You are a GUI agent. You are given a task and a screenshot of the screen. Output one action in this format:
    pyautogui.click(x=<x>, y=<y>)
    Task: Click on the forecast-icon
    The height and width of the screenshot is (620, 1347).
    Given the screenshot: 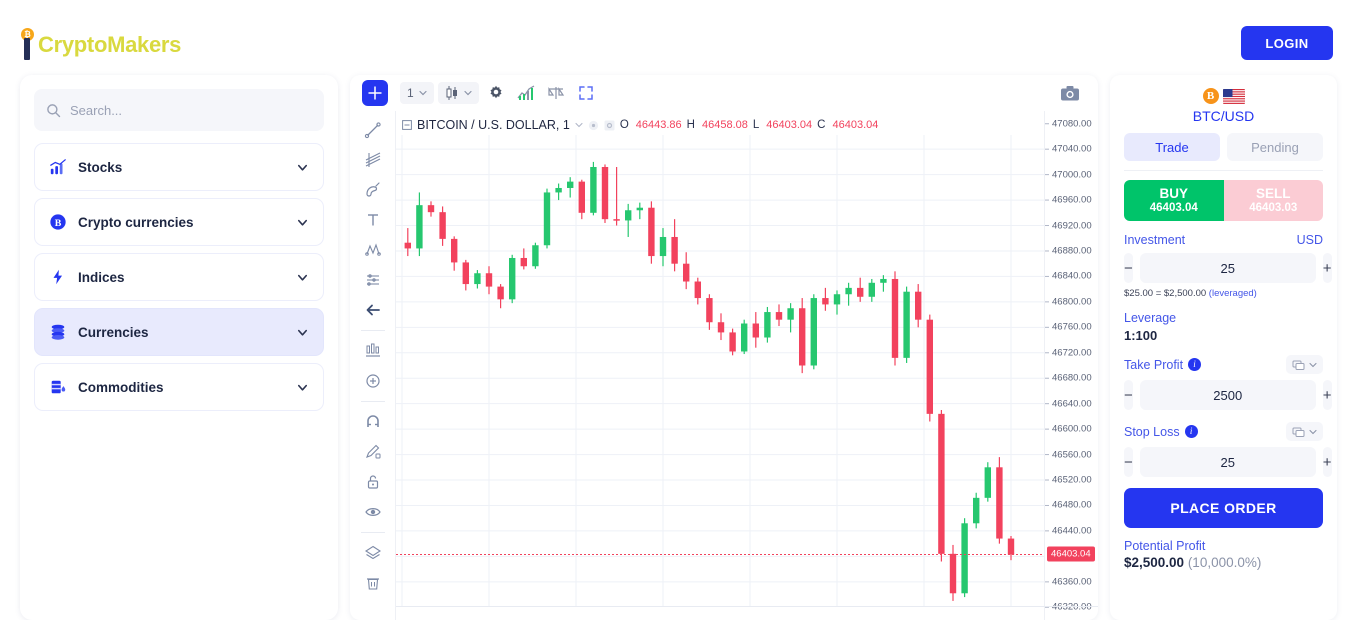 What is the action you would take?
    pyautogui.click(x=373, y=280)
    